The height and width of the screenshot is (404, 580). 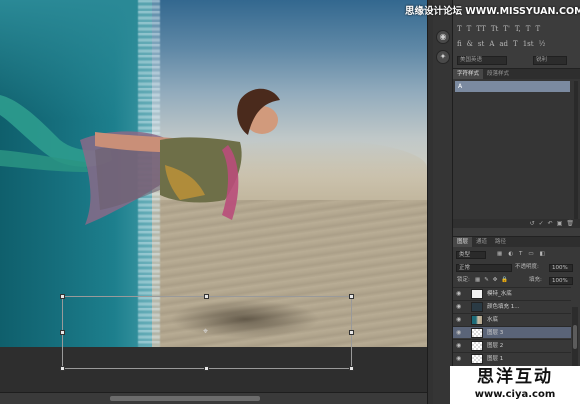 What do you see at coordinates (516, 74) in the screenshot?
I see `char-style-tabbar: 字符样式 段落样式` at bounding box center [516, 74].